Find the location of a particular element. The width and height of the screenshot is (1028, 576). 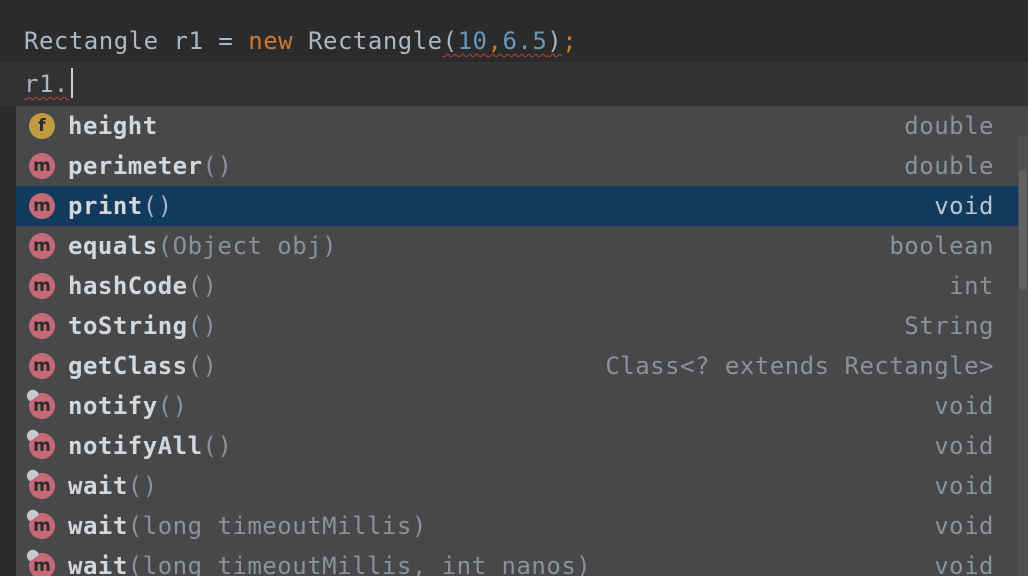

completion-item: m wait(long timeoutMillis, int nanos) void is located at coordinates (517, 561).